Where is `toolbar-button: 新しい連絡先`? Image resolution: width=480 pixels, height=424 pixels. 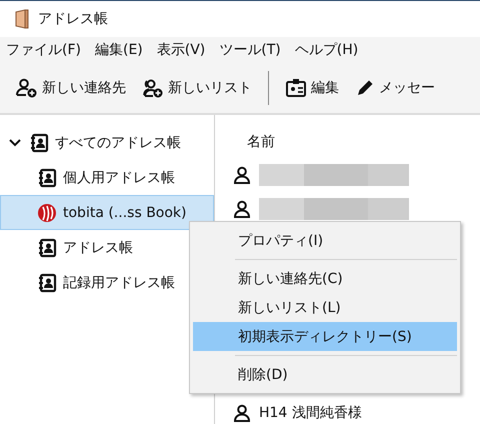 toolbar-button: 新しい連絡先 is located at coordinates (71, 88).